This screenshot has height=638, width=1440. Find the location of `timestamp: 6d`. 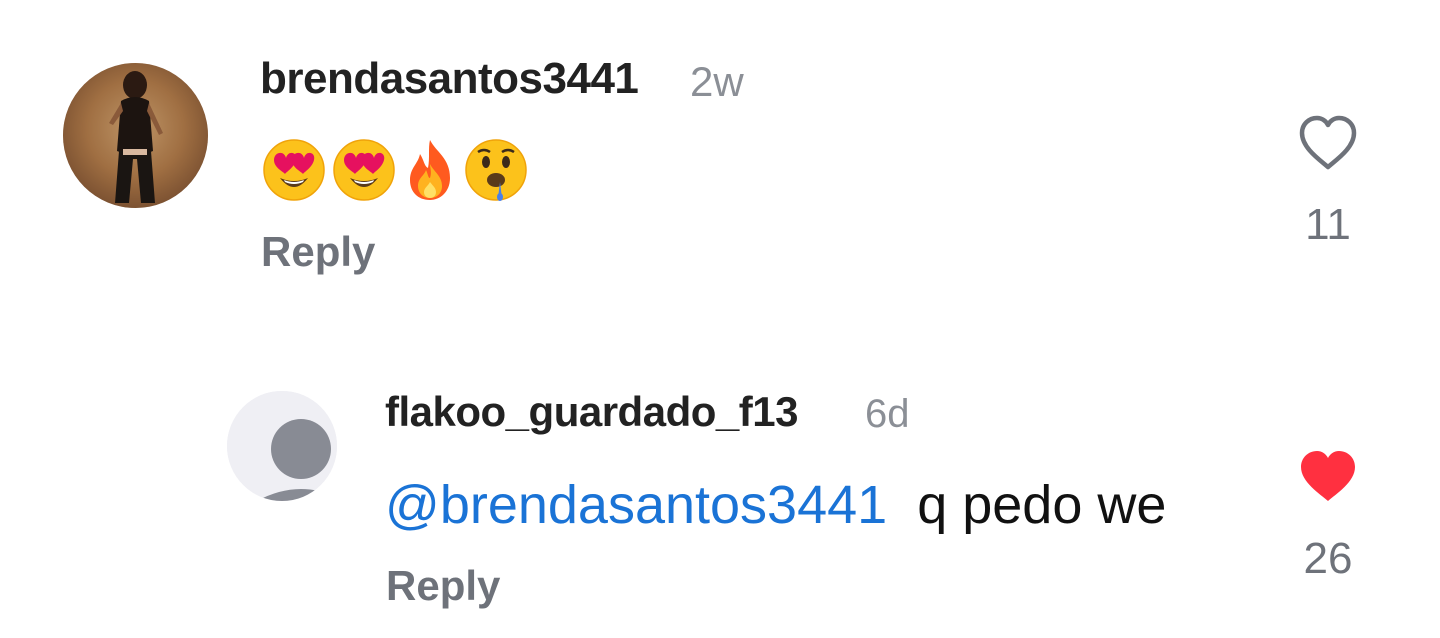

timestamp: 6d is located at coordinates (887, 414).